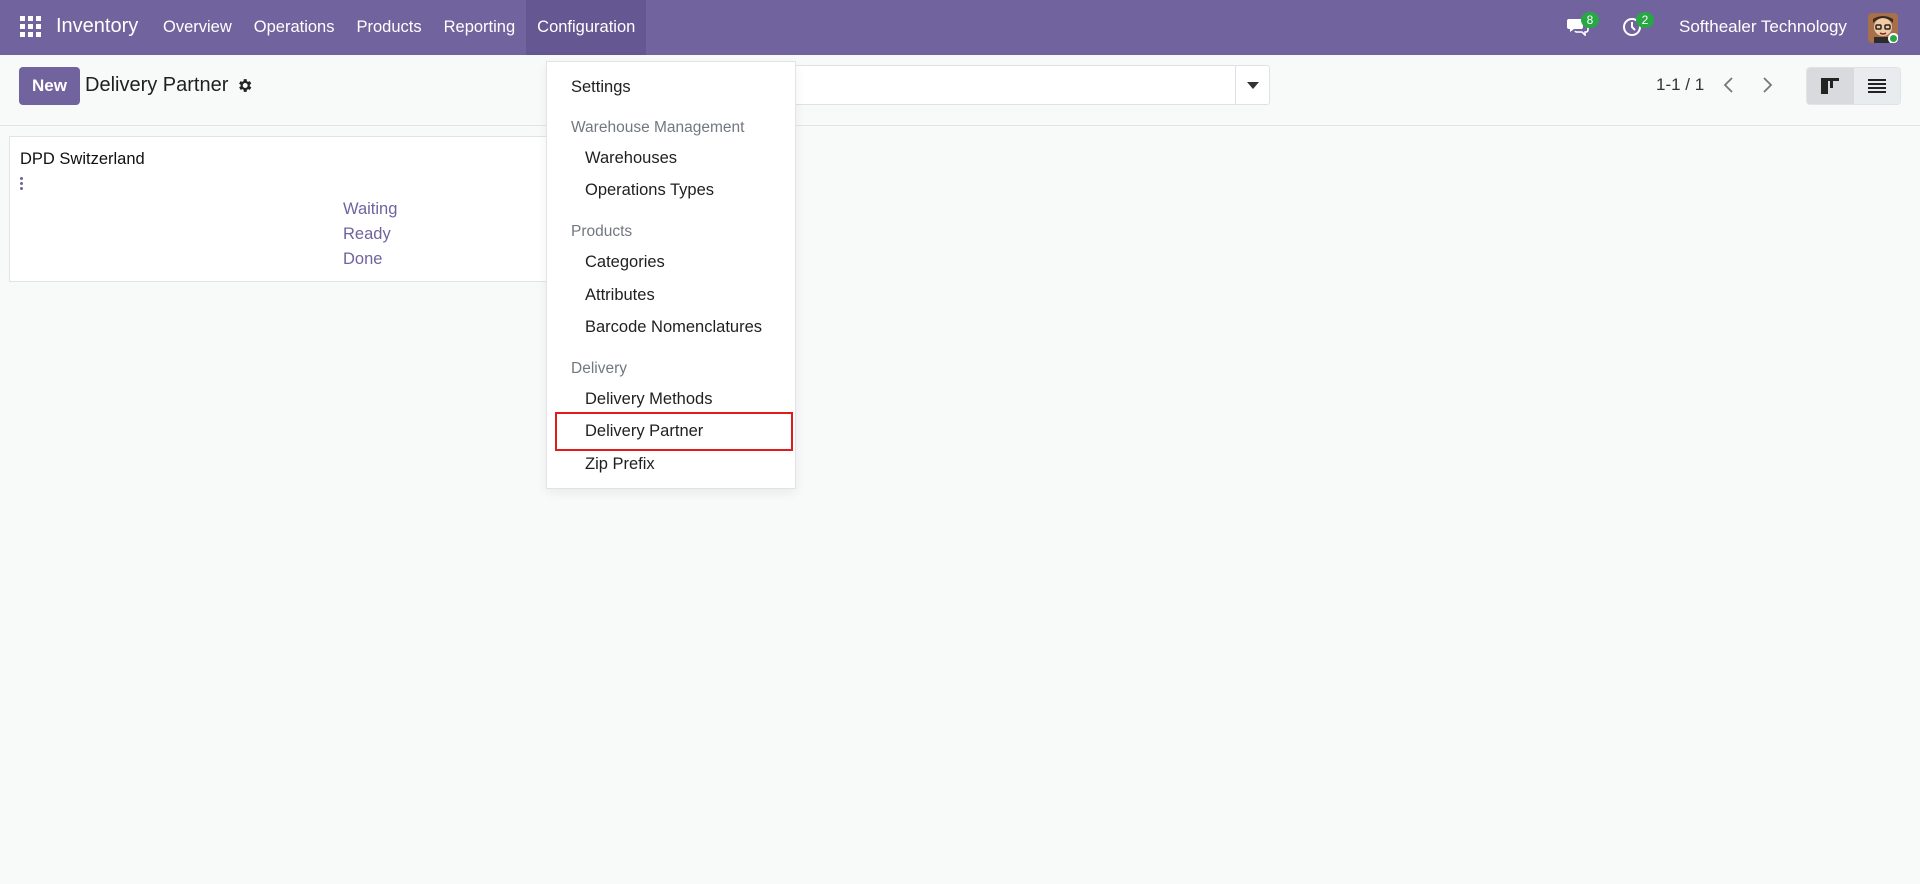  I want to click on new-button: New, so click(49, 86).